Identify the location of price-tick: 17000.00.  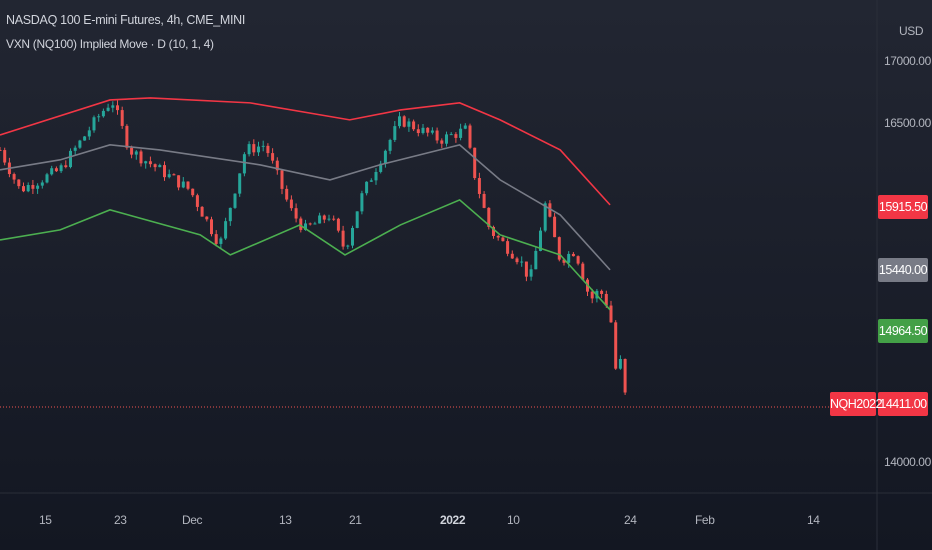
(907, 61).